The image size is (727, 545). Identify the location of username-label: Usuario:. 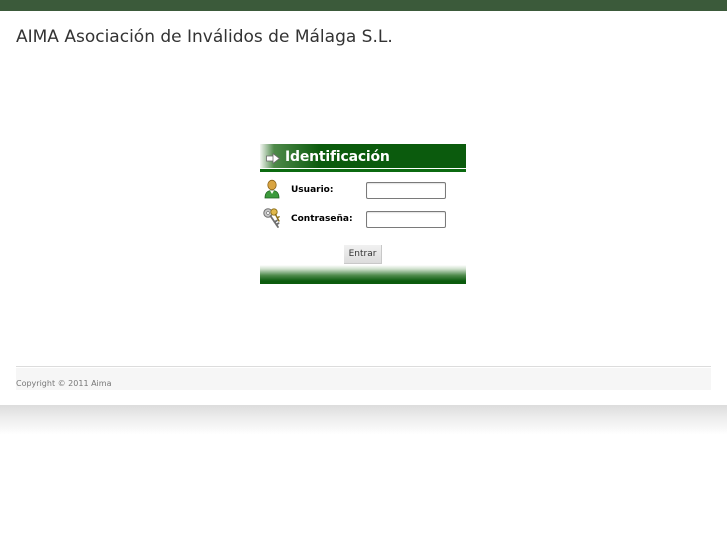
(312, 190).